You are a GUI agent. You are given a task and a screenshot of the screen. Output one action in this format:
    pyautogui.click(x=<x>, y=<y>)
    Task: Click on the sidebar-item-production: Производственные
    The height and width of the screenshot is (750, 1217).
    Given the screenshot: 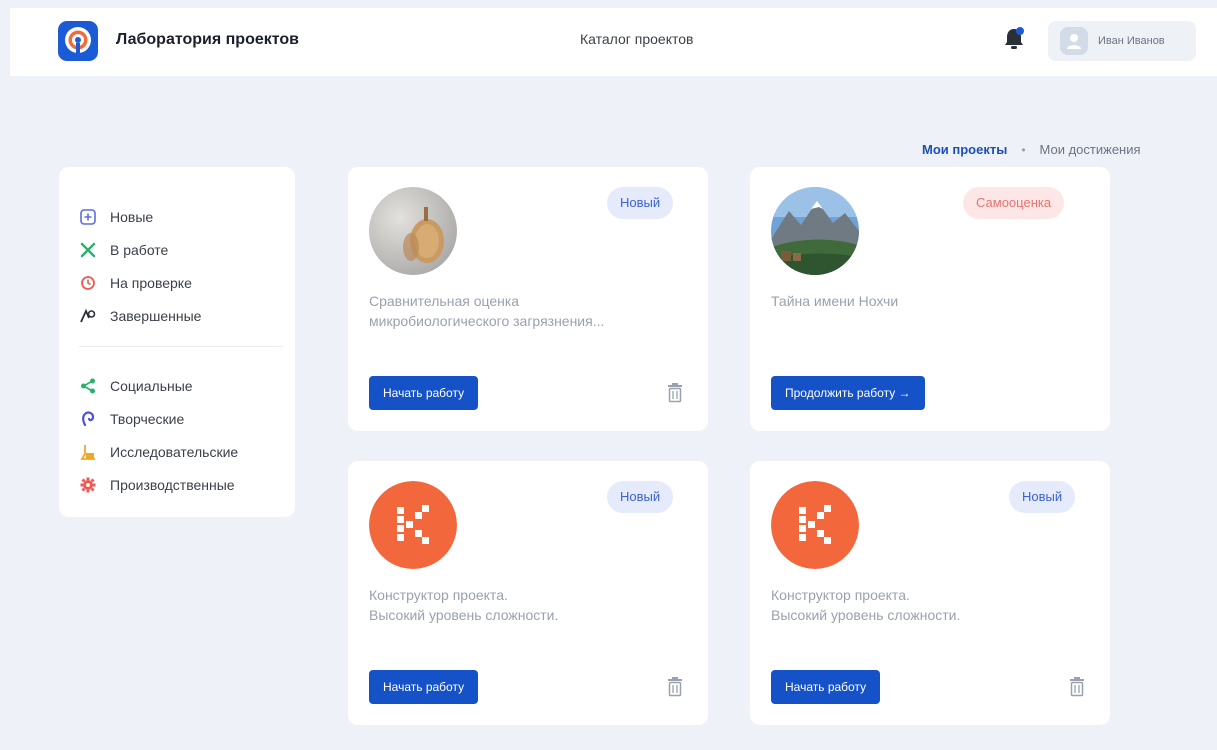 What is the action you would take?
    pyautogui.click(x=187, y=484)
    